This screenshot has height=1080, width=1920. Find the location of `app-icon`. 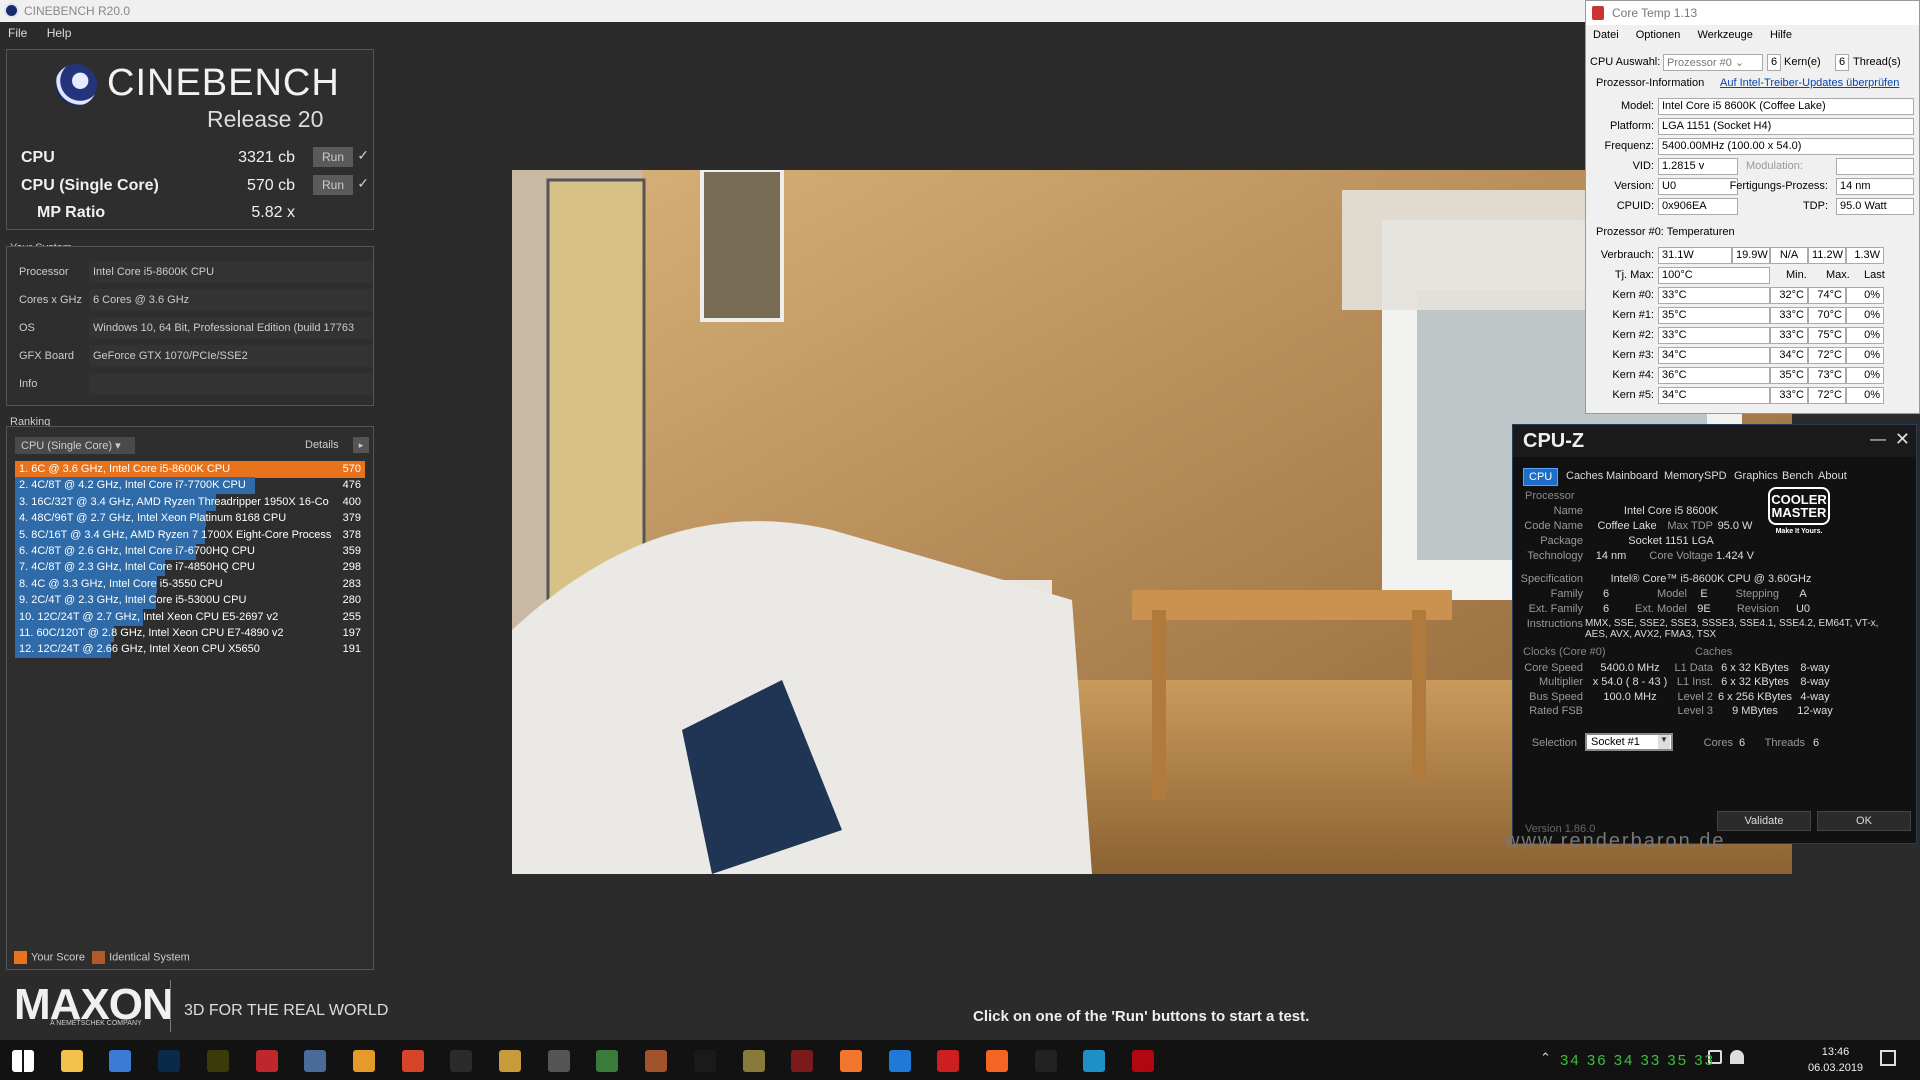

app-icon is located at coordinates (315, 1061).